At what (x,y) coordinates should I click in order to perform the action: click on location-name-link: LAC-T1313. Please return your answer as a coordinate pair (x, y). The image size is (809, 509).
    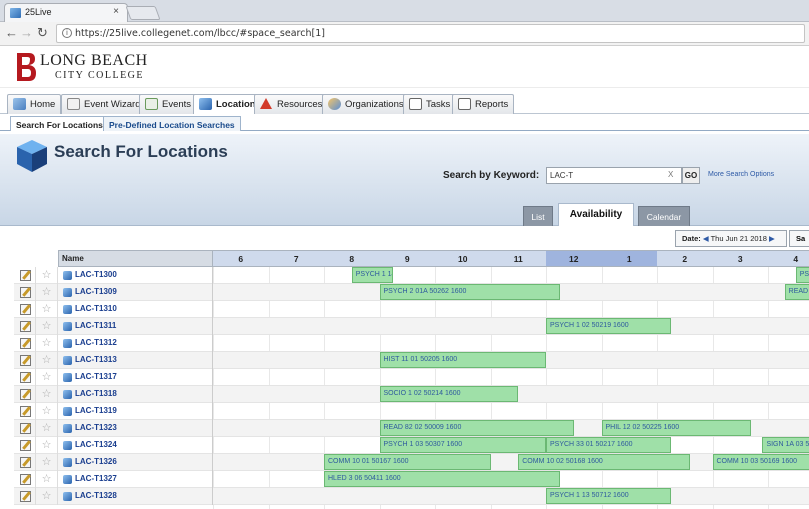
    Looking at the image, I should click on (135, 360).